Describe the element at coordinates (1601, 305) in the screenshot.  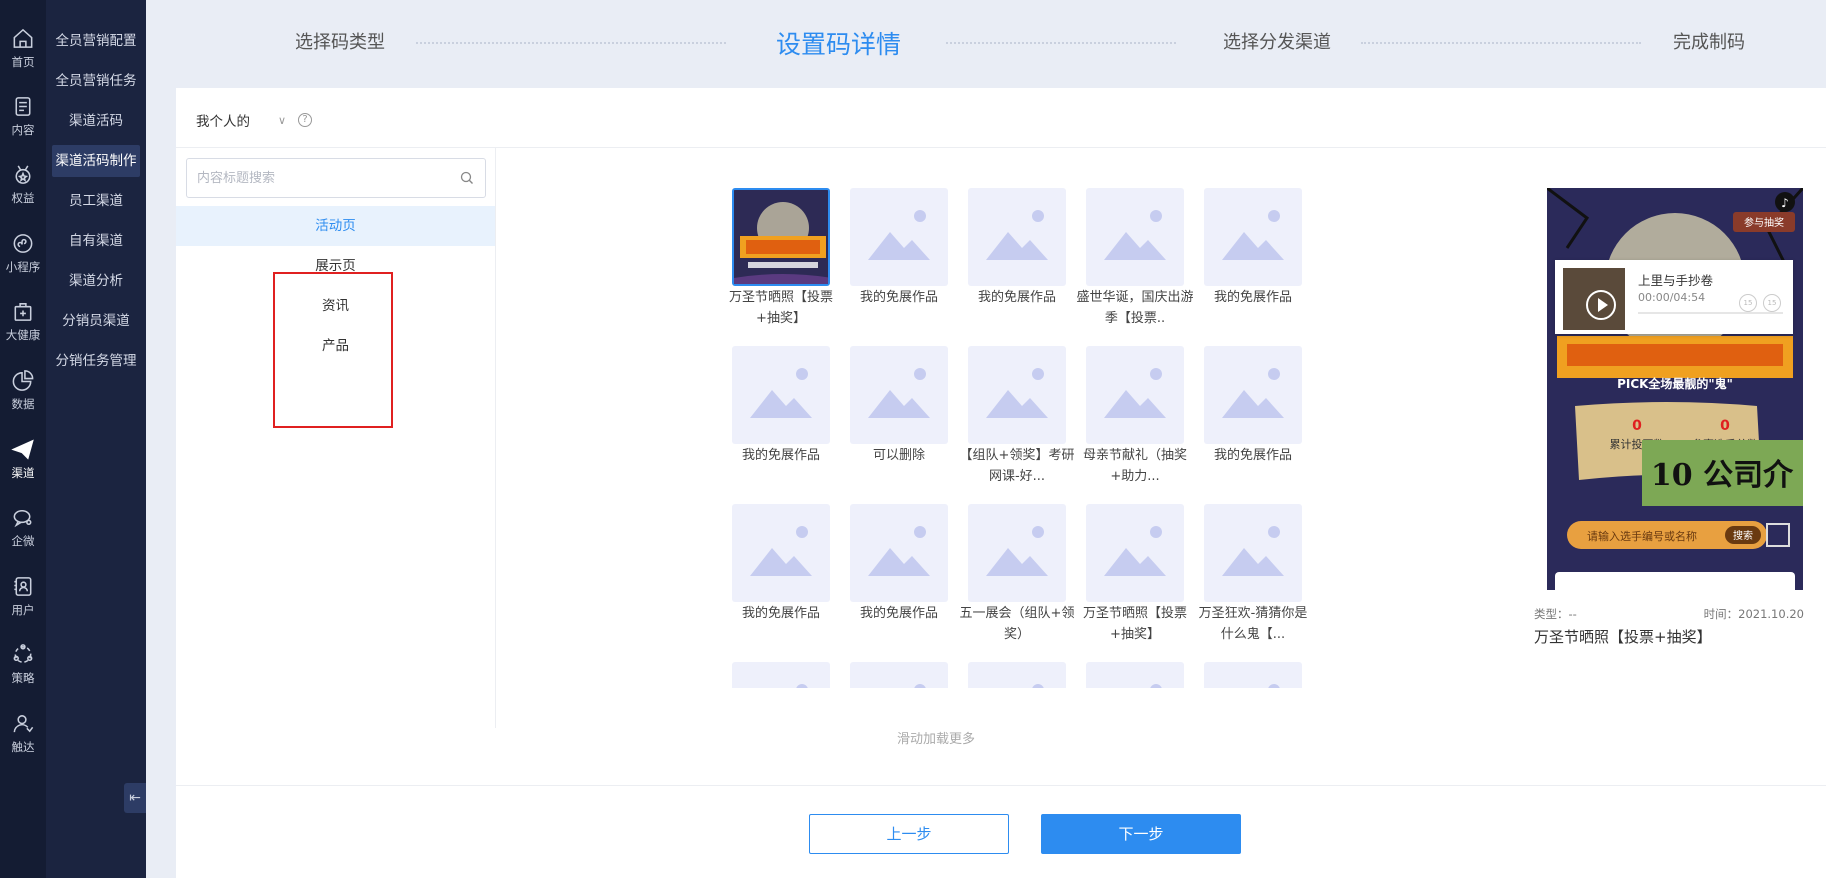
I see `play-icon` at that location.